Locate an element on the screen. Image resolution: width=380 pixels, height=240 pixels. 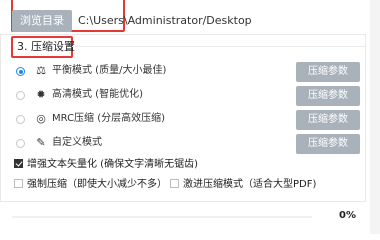
mode-label: 高清模式 (智能优化) is located at coordinates (97, 94).